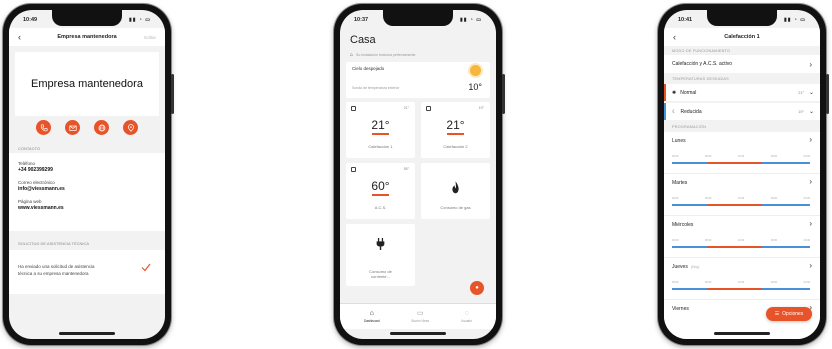 The height and width of the screenshot is (349, 832). I want to click on inbox-icon: ▭, so click(420, 313).